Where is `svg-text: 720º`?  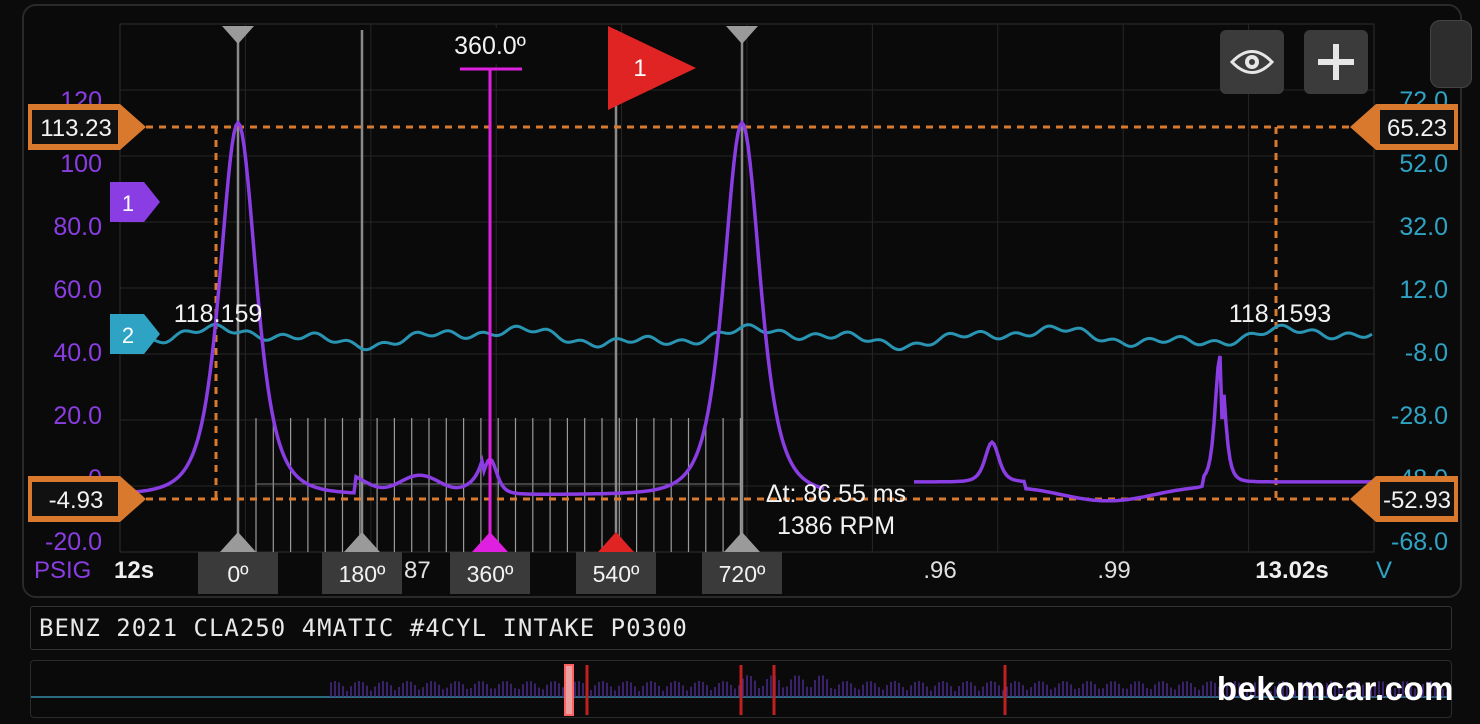 svg-text: 720º is located at coordinates (742, 574).